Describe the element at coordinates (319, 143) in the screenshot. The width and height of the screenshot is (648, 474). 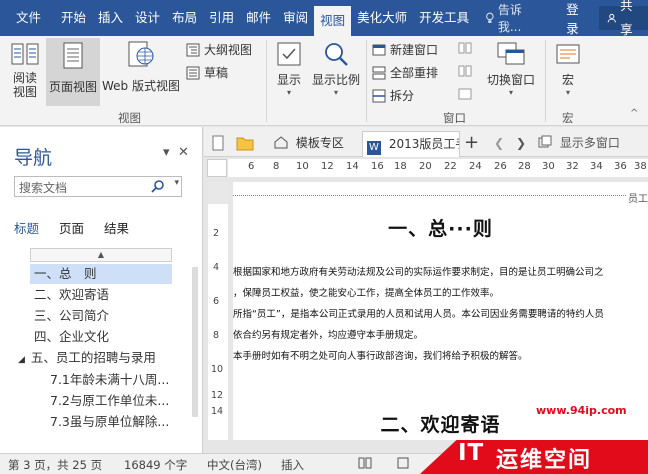
I see `tab-template-label: 模板专区` at that location.